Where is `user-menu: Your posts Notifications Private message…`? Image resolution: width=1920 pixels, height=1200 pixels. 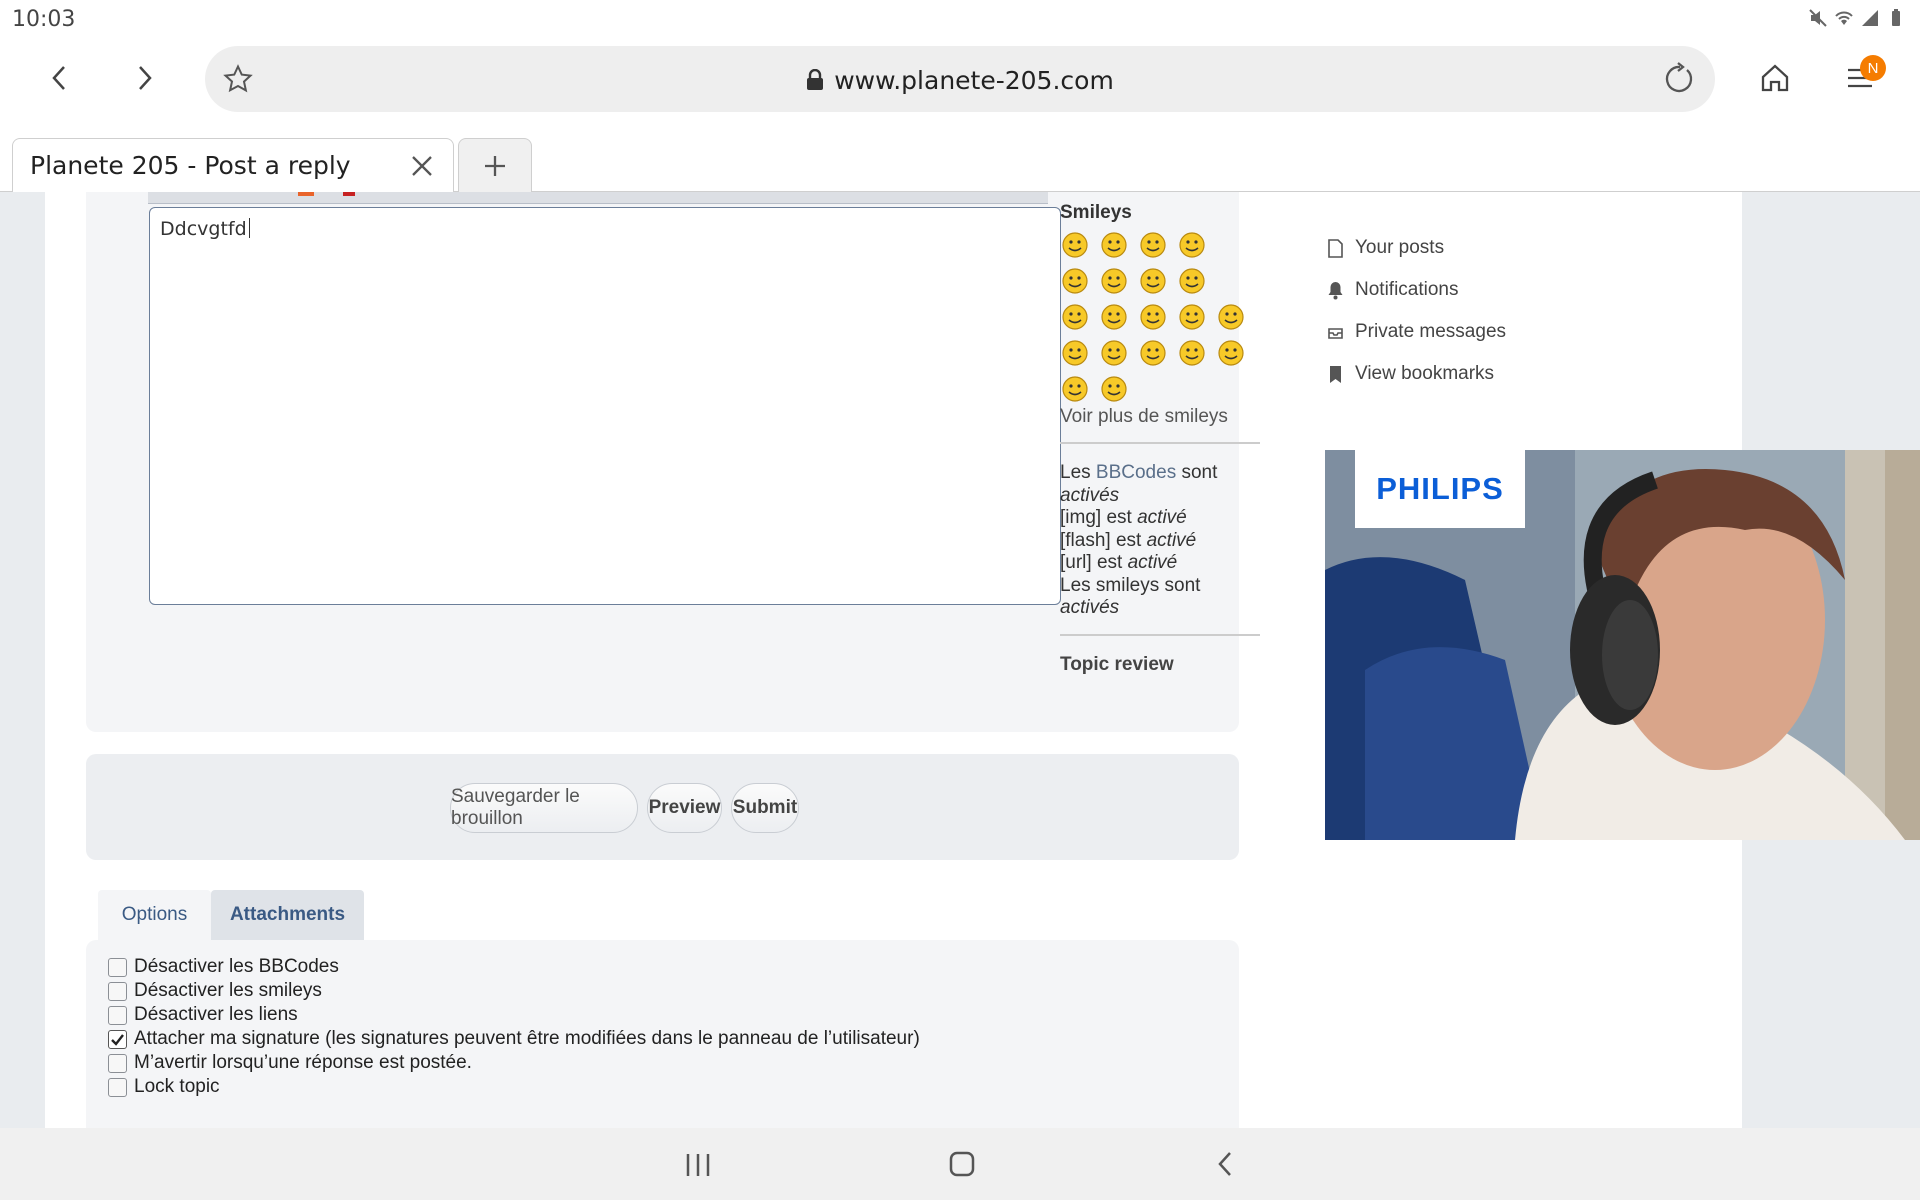
user-menu: Your posts Notifications Private message… is located at coordinates (1417, 311).